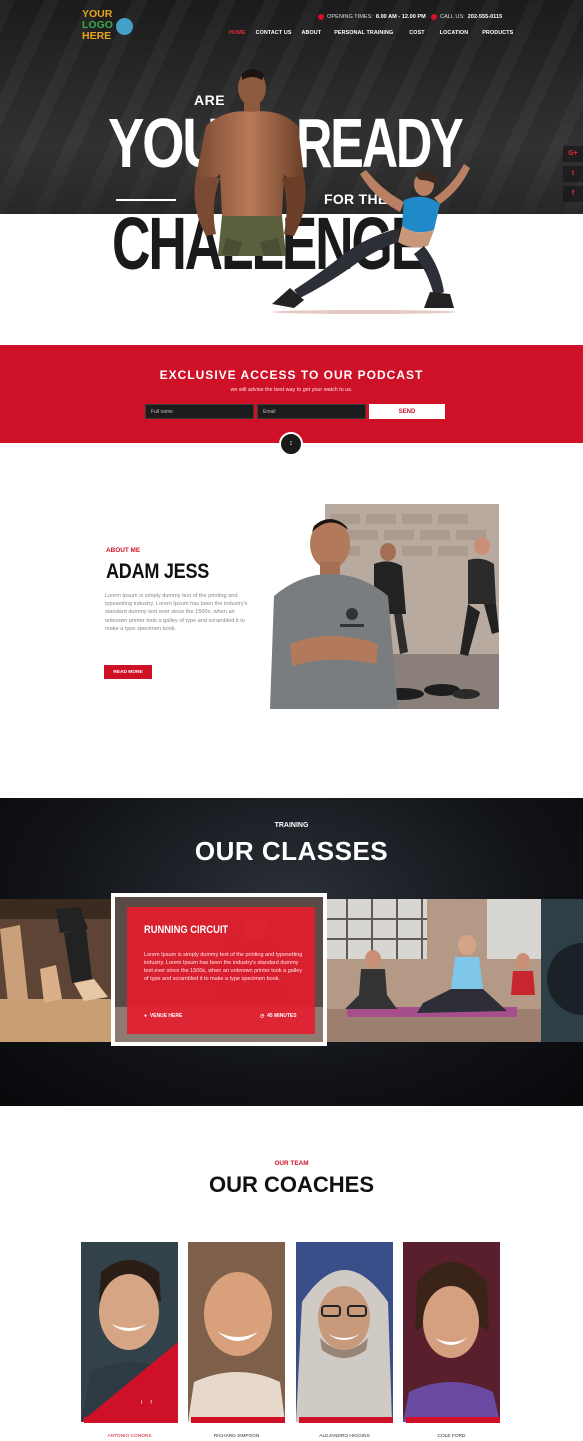 The width and height of the screenshot is (583, 1441). I want to click on class-venue: ● VENUE HERE, so click(163, 1016).